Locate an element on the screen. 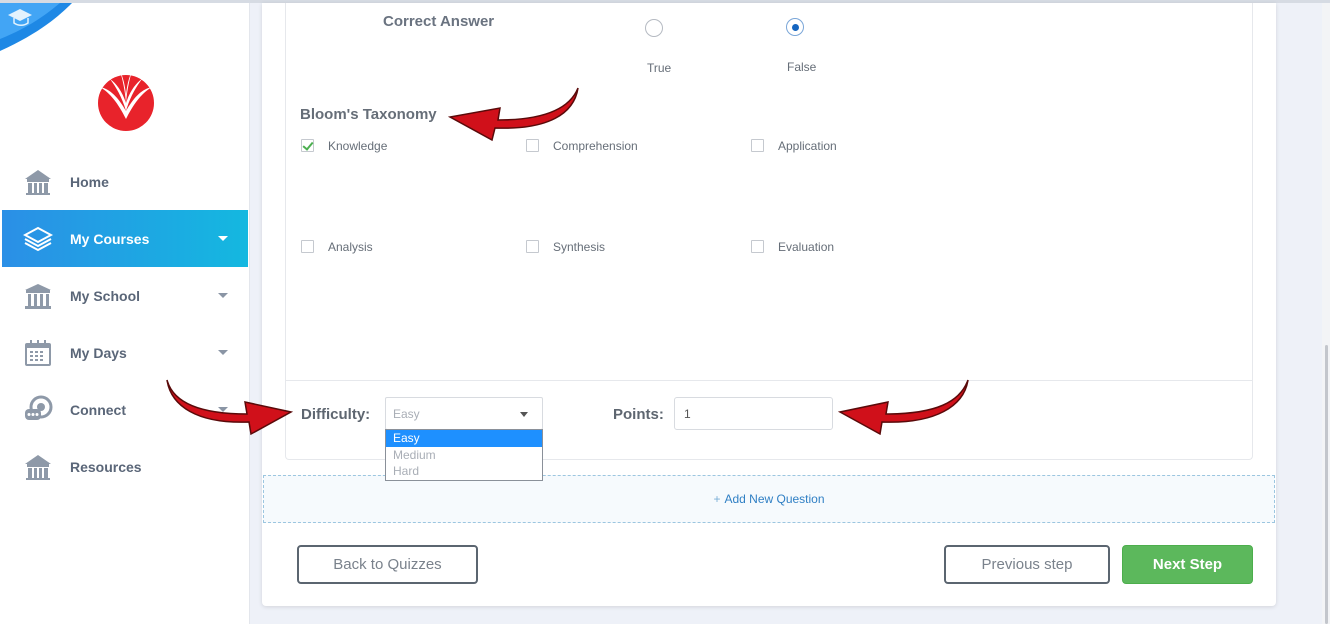 This screenshot has width=1330, height=624. application-checkbox is located at coordinates (757, 145).